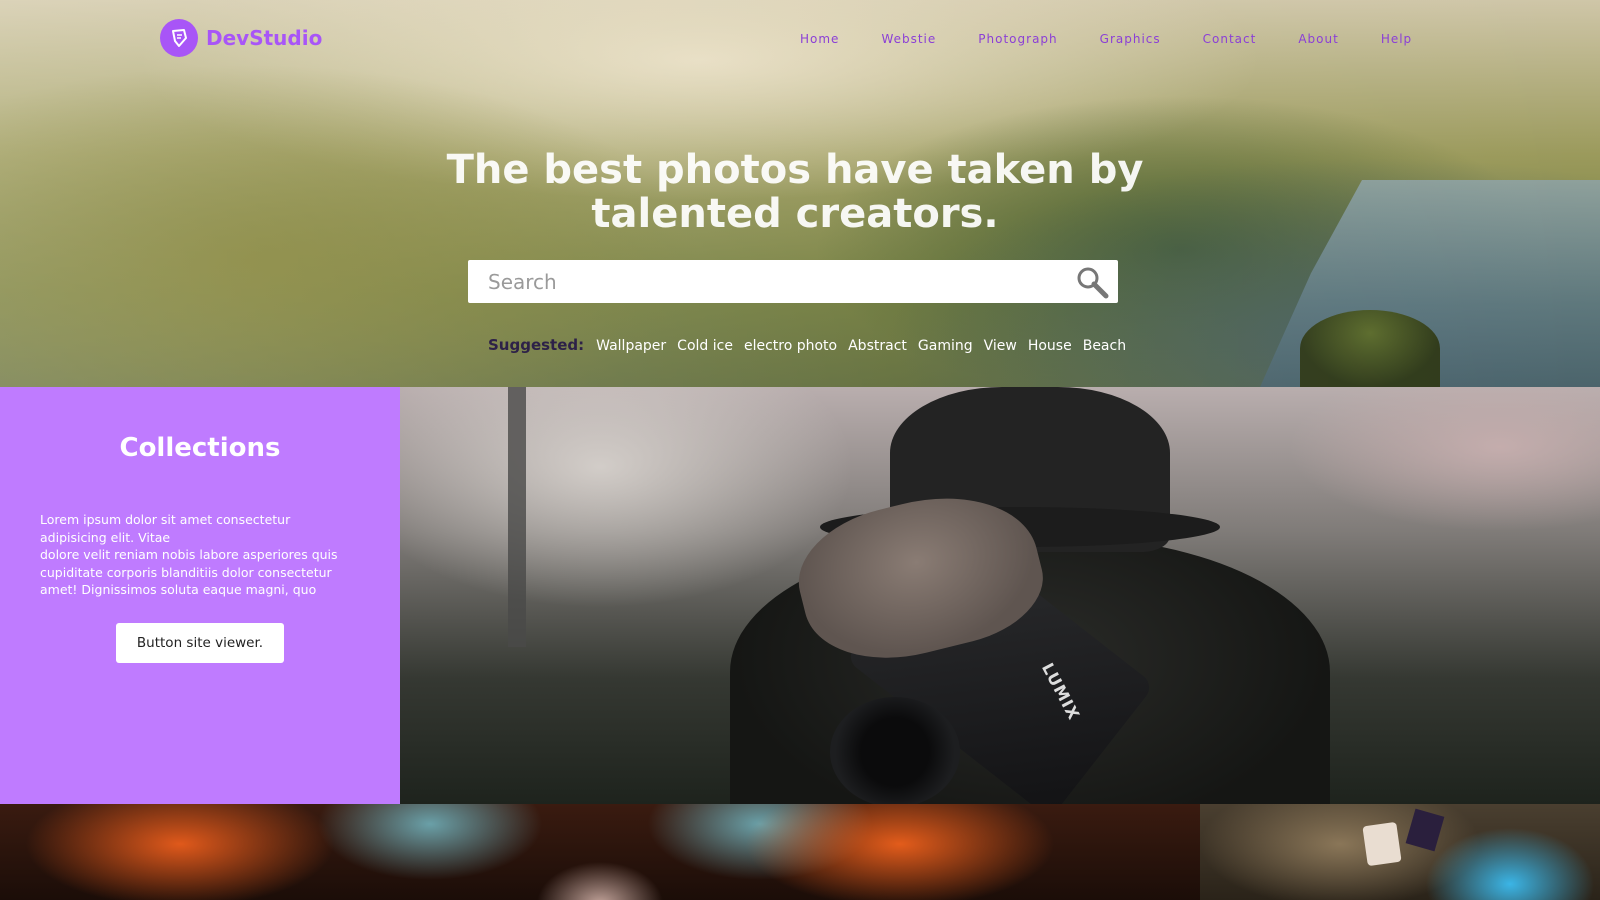 The height and width of the screenshot is (900, 1600). I want to click on abstract-art-image, so click(600, 852).